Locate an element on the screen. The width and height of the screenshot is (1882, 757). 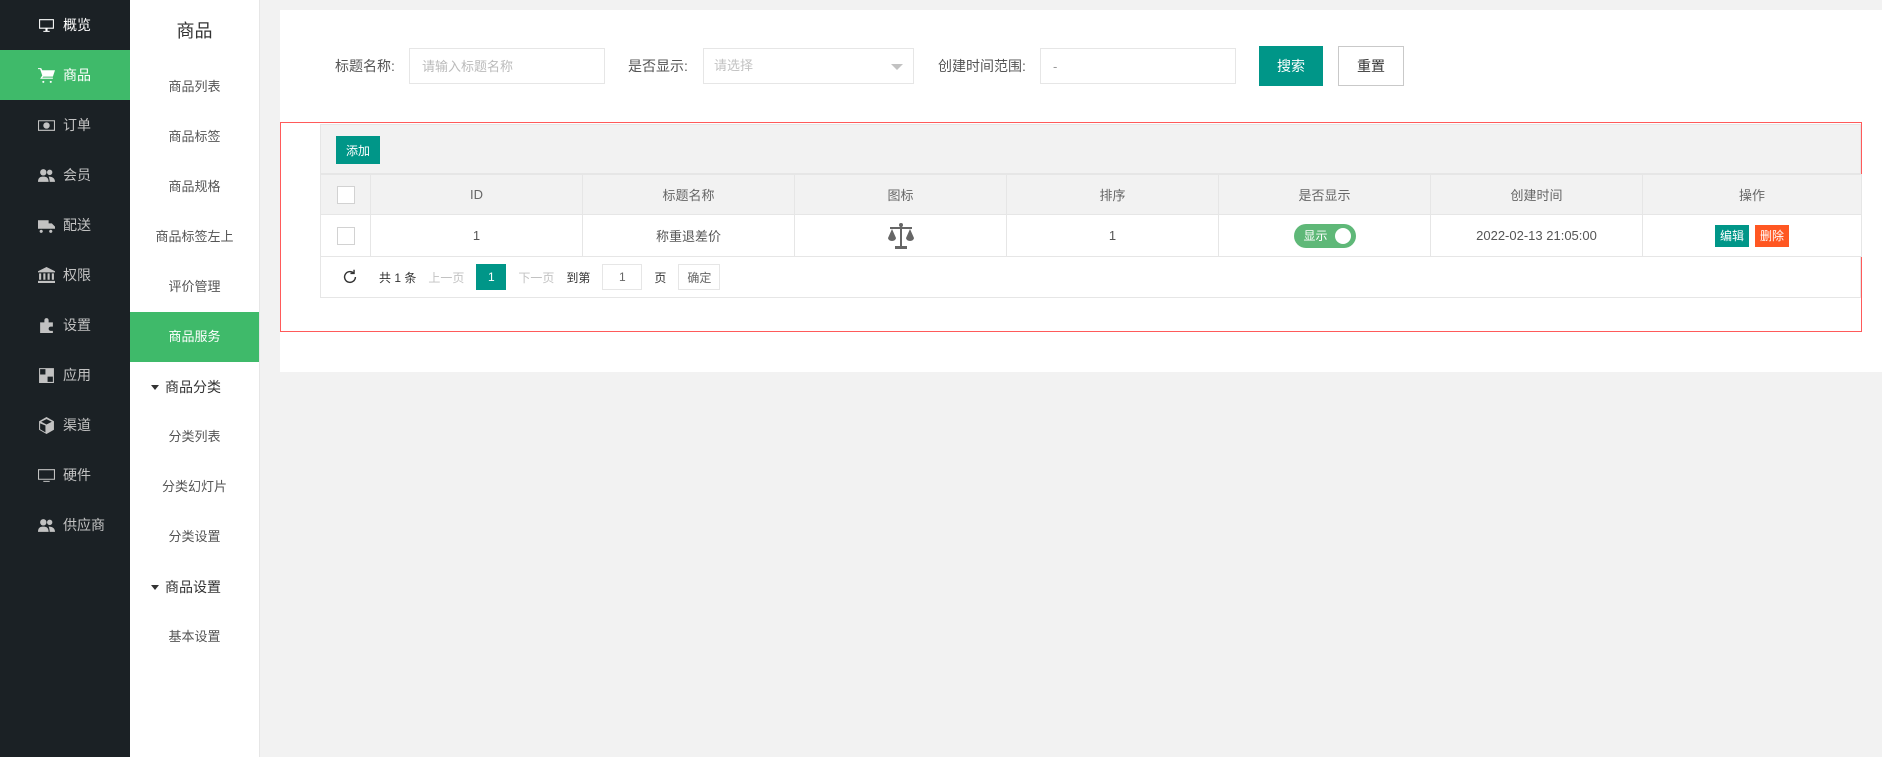
pager-goto-label: 到第 is located at coordinates (578, 277).